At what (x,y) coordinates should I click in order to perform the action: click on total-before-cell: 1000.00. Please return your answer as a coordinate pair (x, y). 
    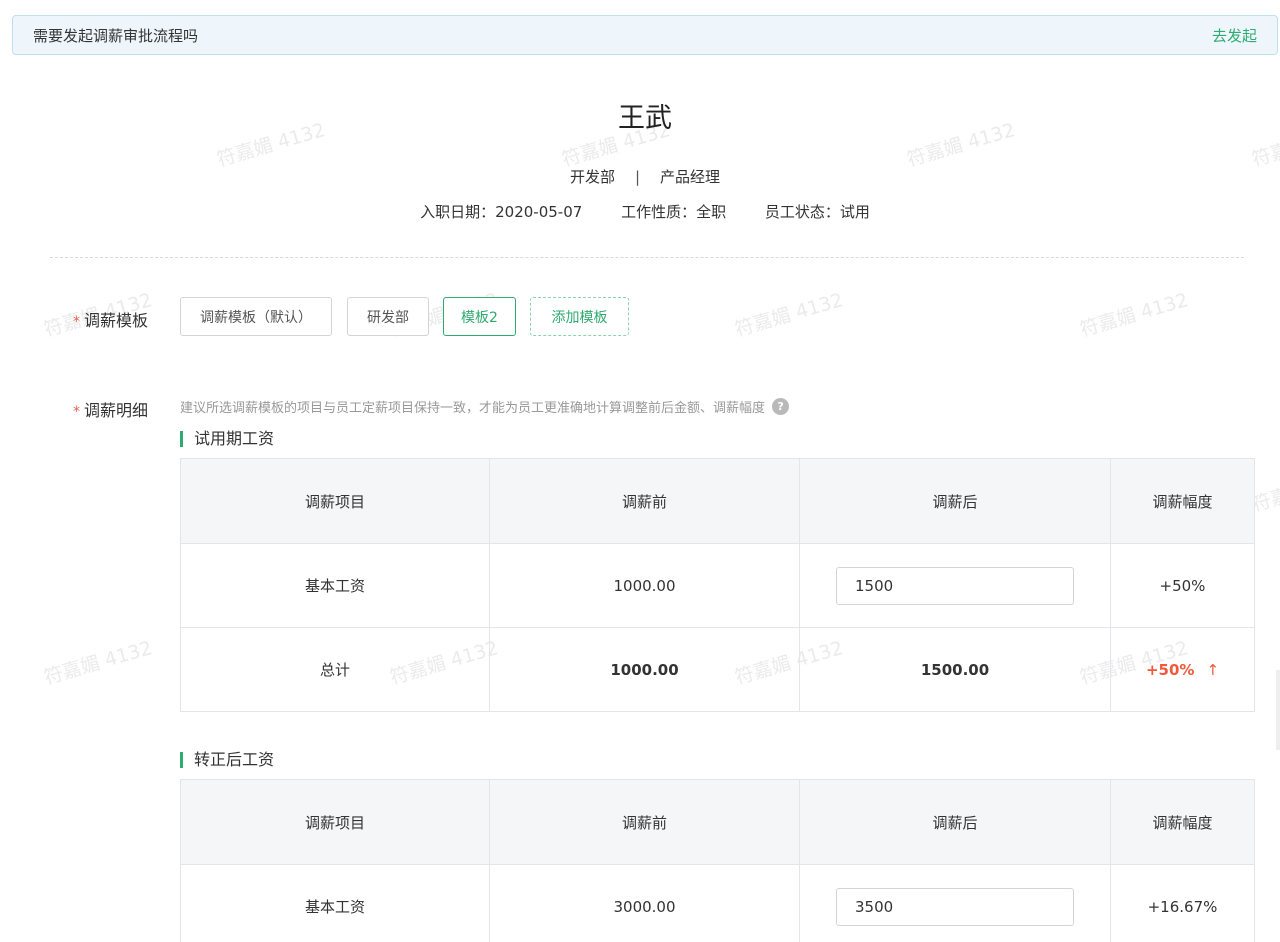
    Looking at the image, I should click on (644, 669).